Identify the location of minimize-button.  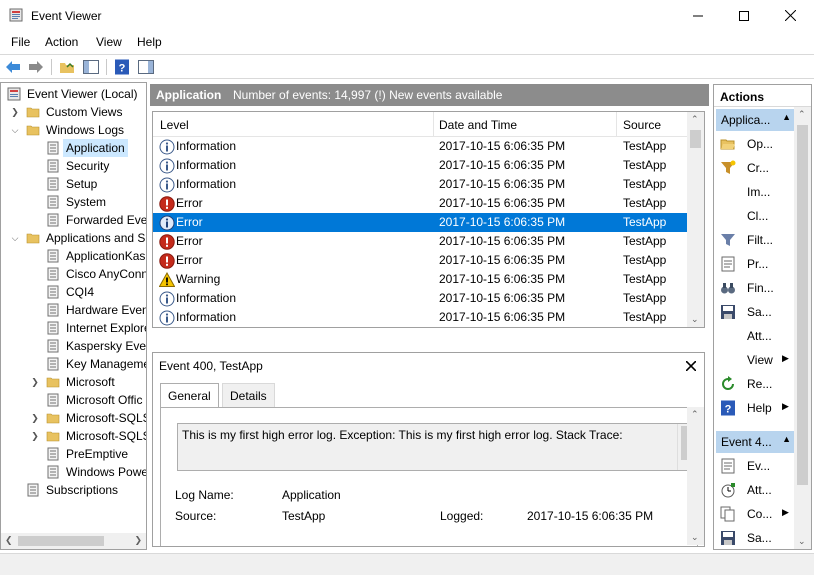
(698, 15).